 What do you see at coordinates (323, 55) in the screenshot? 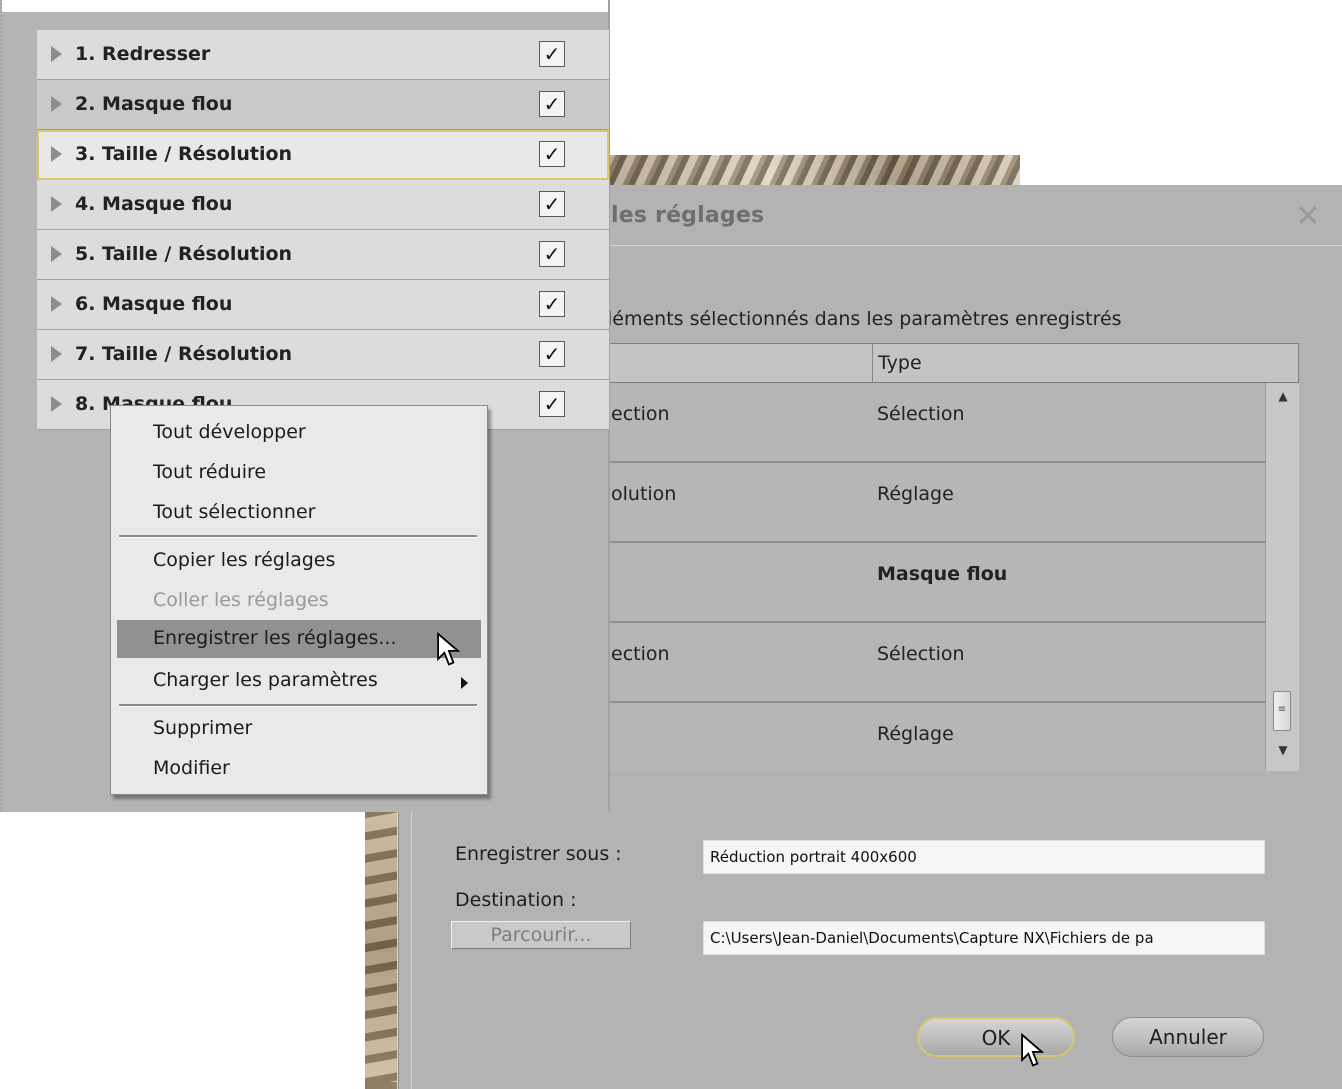
I see `step-item: 1. Redresser ✓` at bounding box center [323, 55].